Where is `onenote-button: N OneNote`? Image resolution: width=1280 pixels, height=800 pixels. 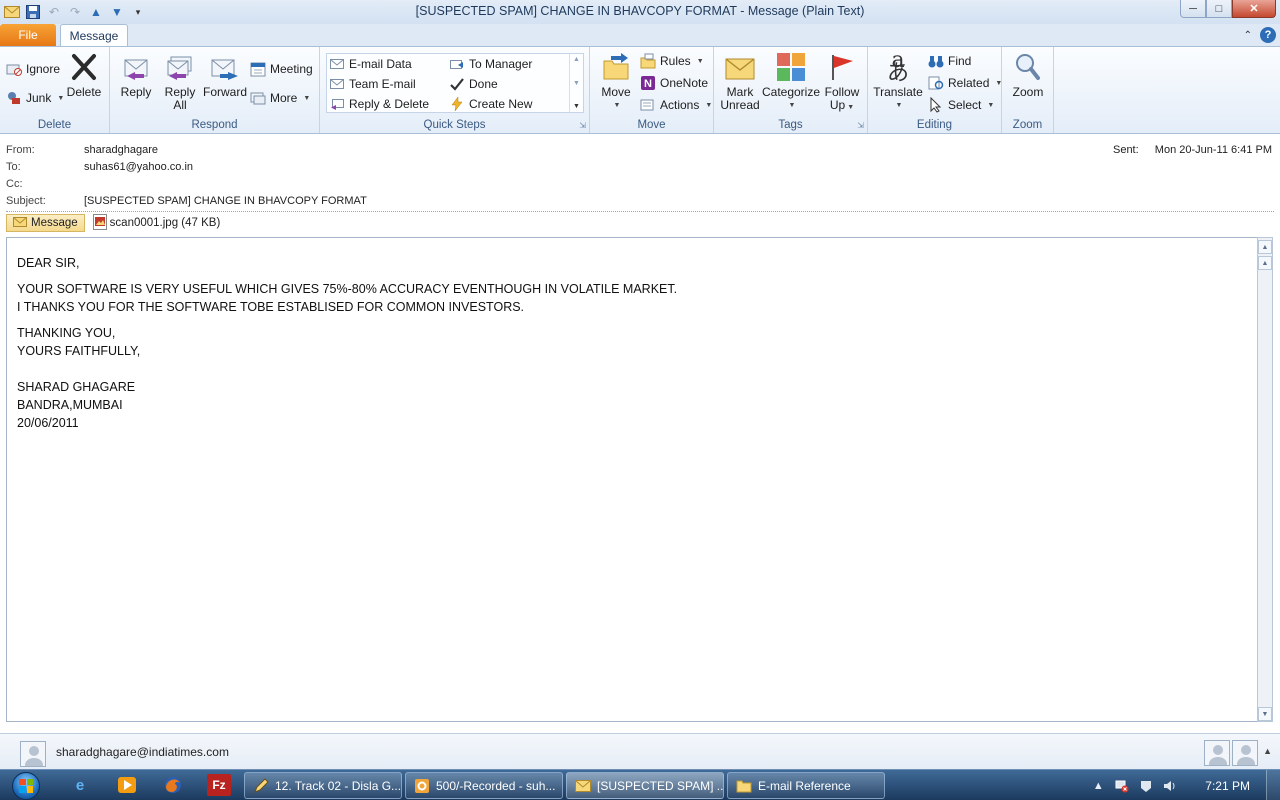 onenote-button: N OneNote is located at coordinates (674, 83).